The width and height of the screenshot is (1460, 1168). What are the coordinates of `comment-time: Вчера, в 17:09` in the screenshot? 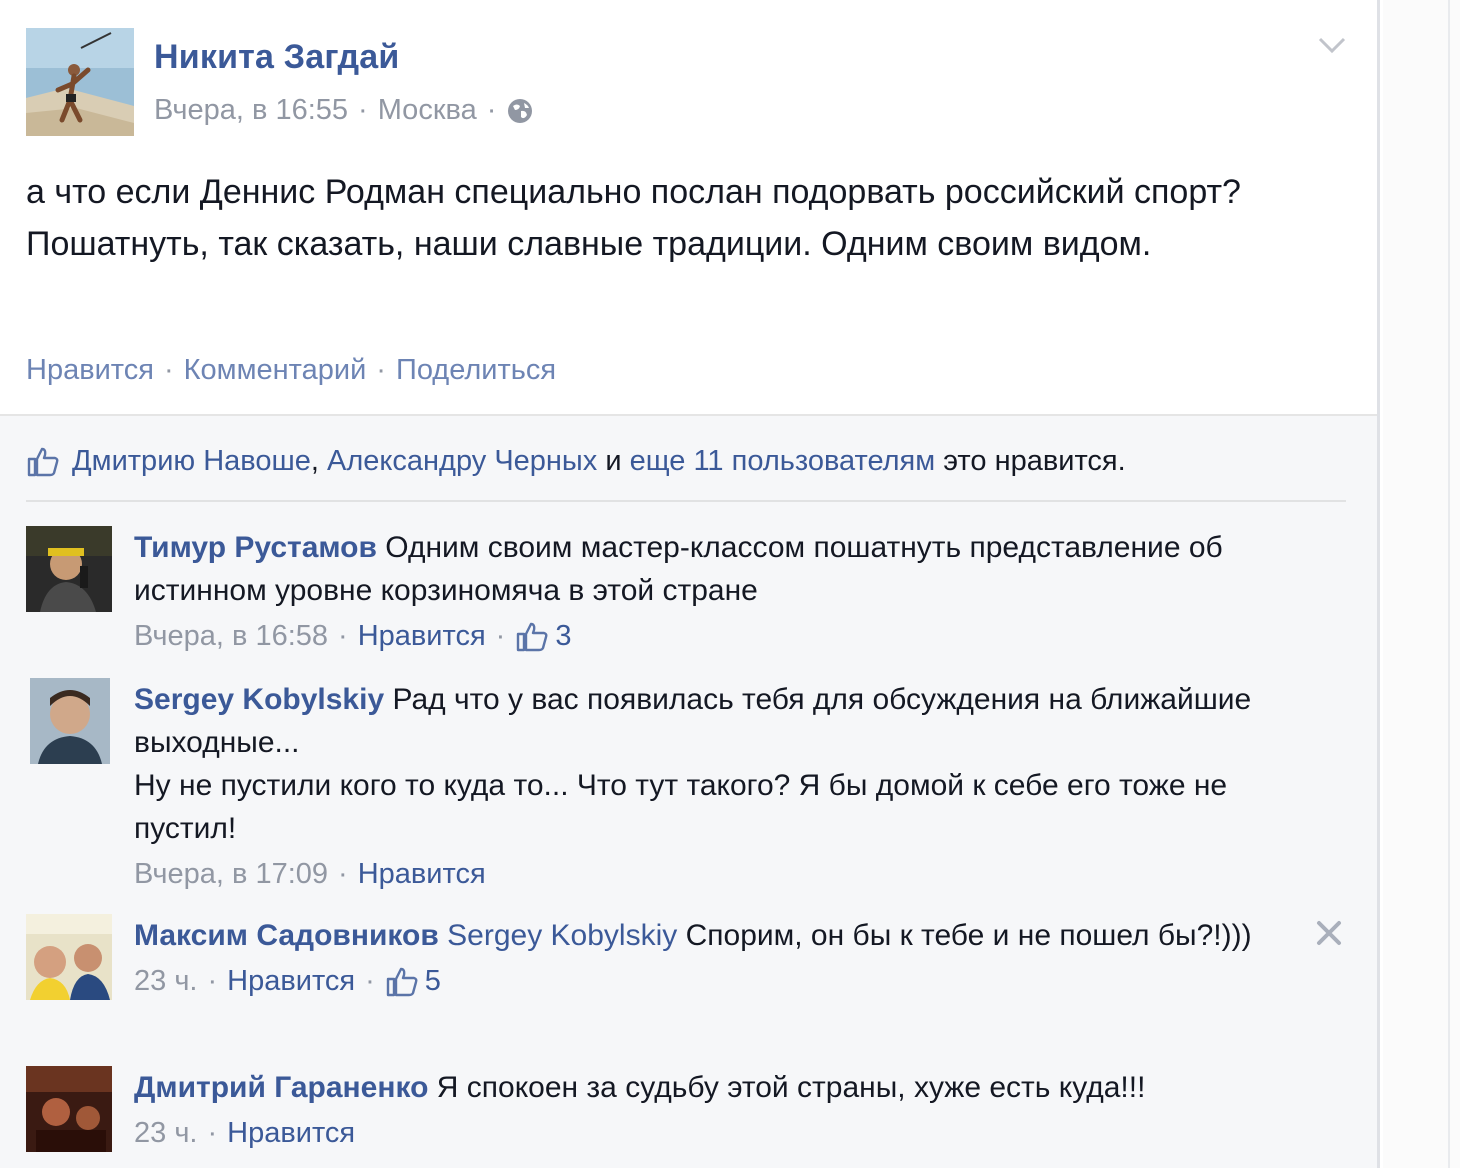 It's located at (231, 874).